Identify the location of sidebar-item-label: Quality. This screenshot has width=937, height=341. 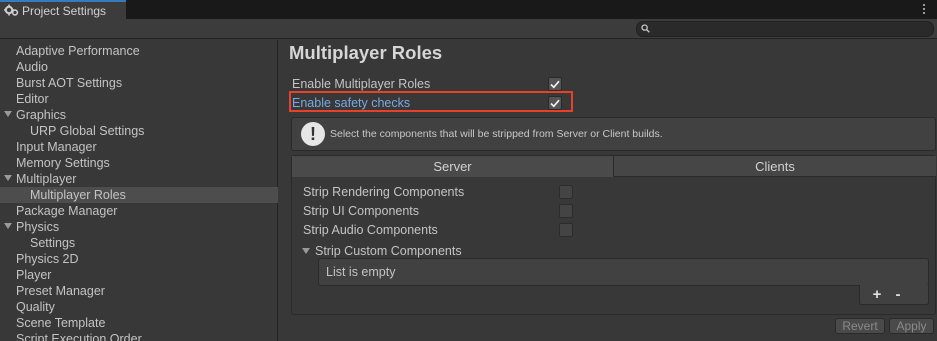
(35, 307).